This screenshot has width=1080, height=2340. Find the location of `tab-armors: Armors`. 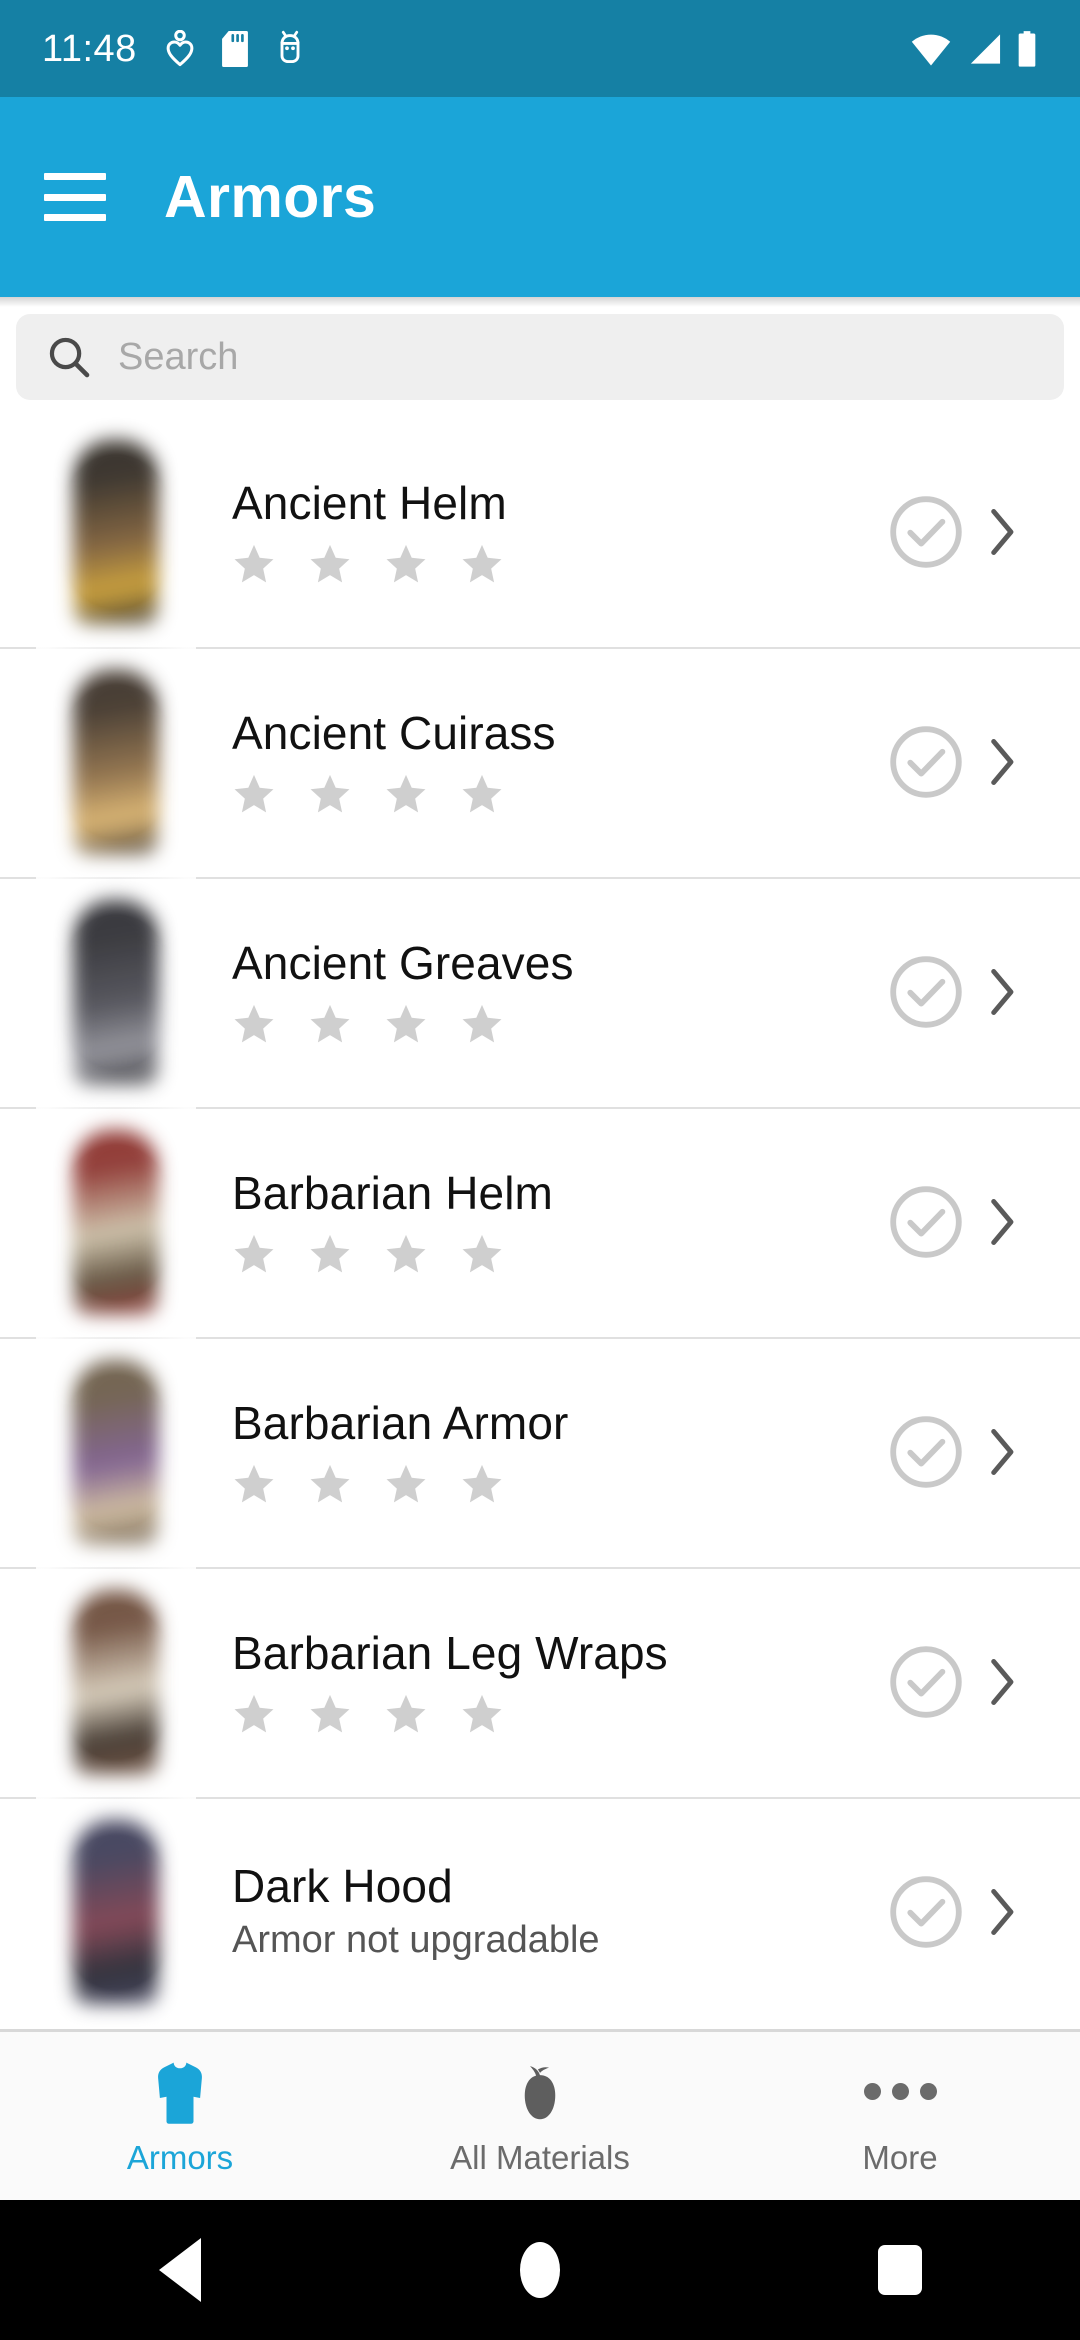

tab-armors: Armors is located at coordinates (180, 2116).